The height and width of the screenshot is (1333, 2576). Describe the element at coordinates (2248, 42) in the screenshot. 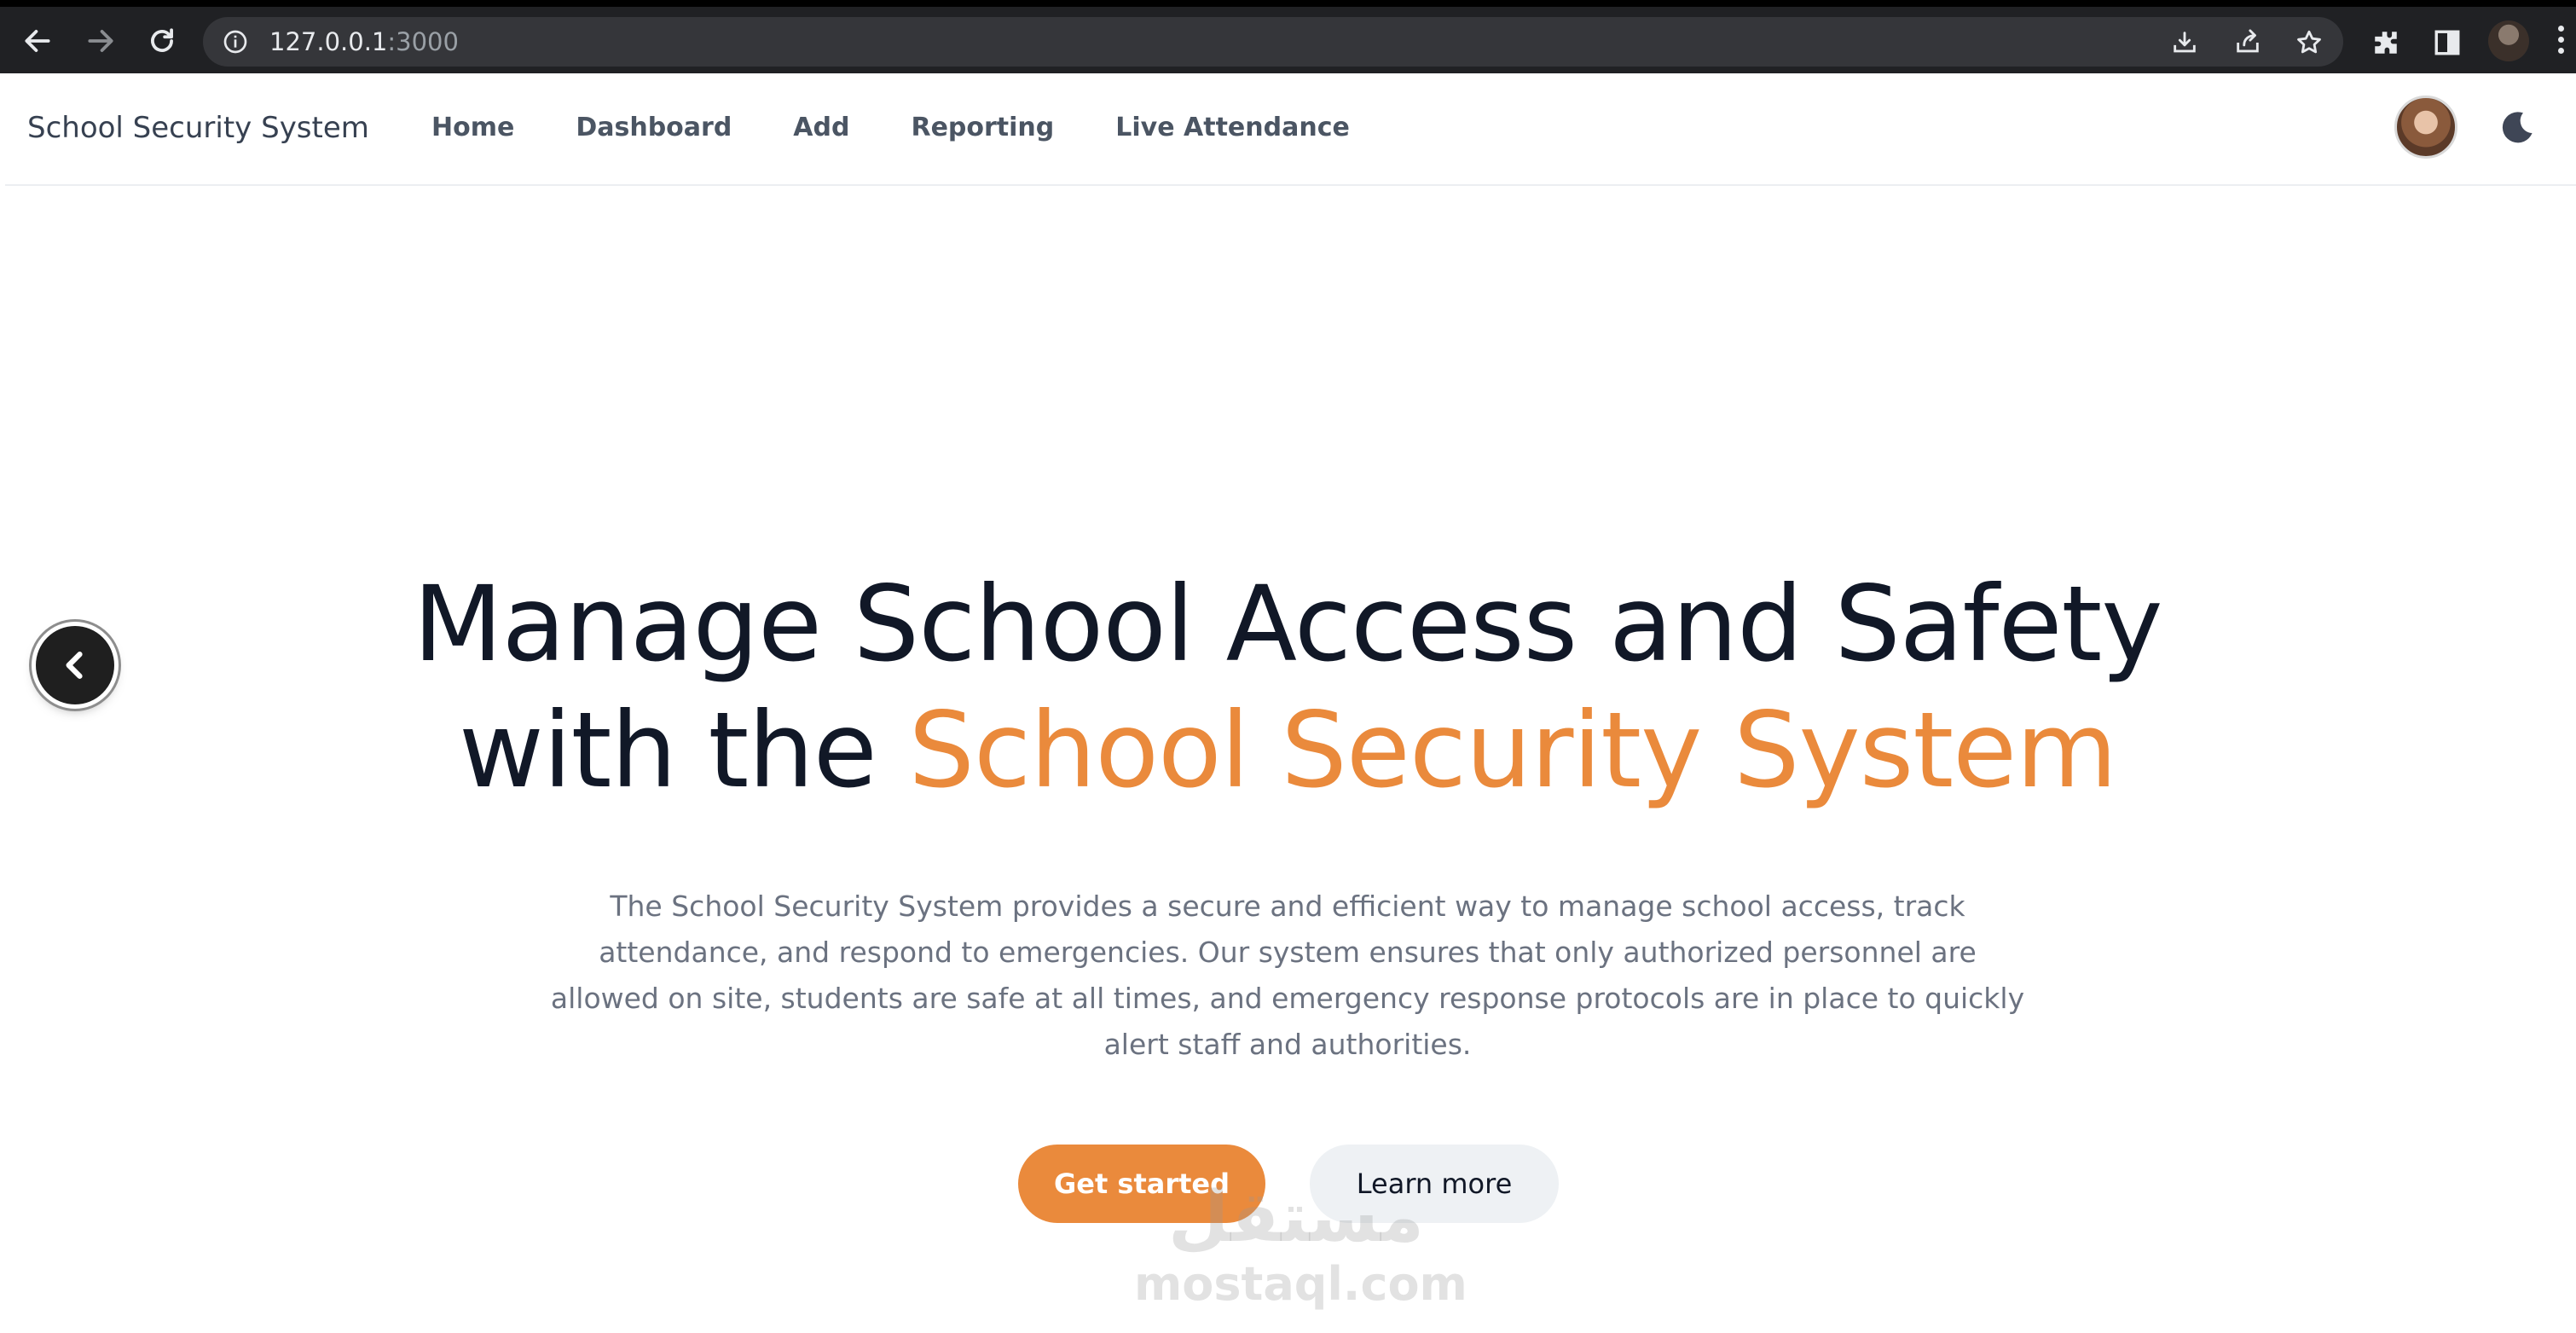

I see `share-icon` at that location.